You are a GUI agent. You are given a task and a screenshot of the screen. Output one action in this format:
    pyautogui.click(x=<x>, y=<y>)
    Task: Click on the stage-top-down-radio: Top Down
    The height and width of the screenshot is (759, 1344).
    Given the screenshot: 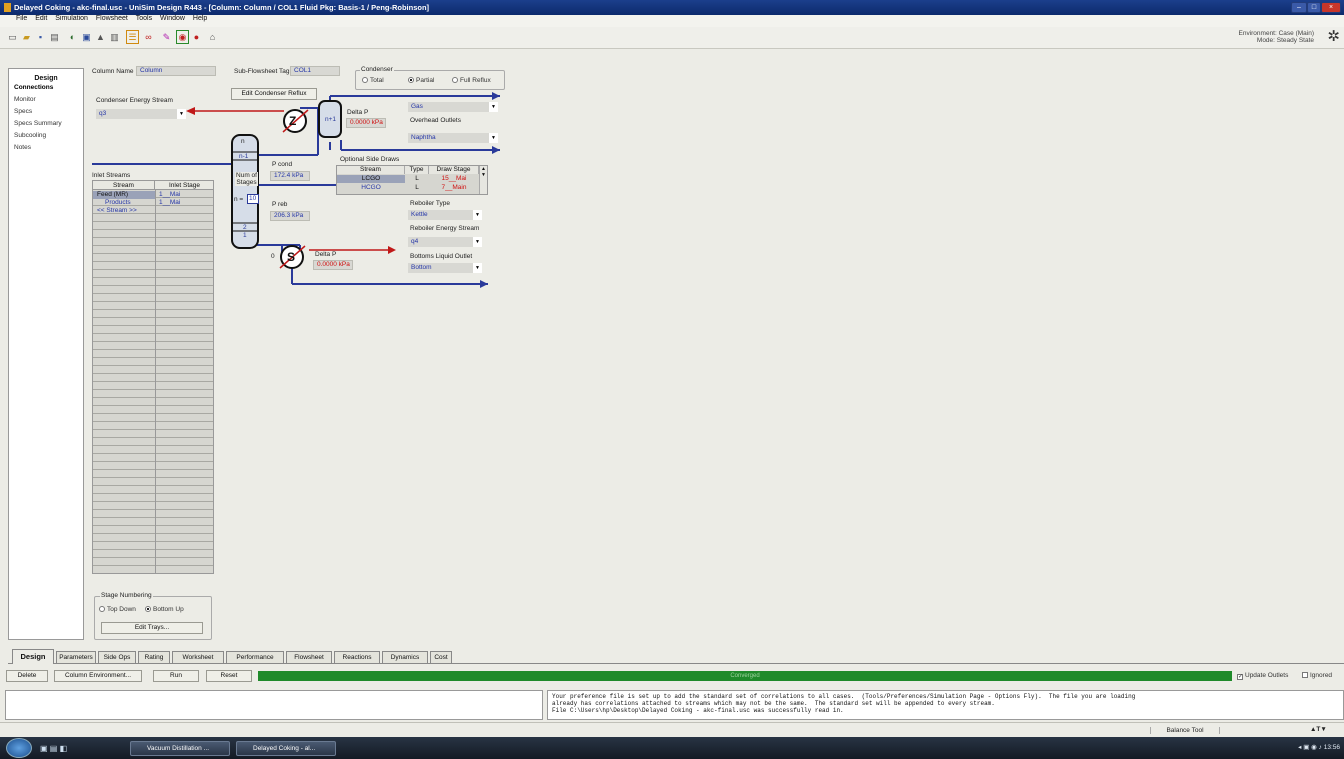 What is the action you would take?
    pyautogui.click(x=117, y=609)
    